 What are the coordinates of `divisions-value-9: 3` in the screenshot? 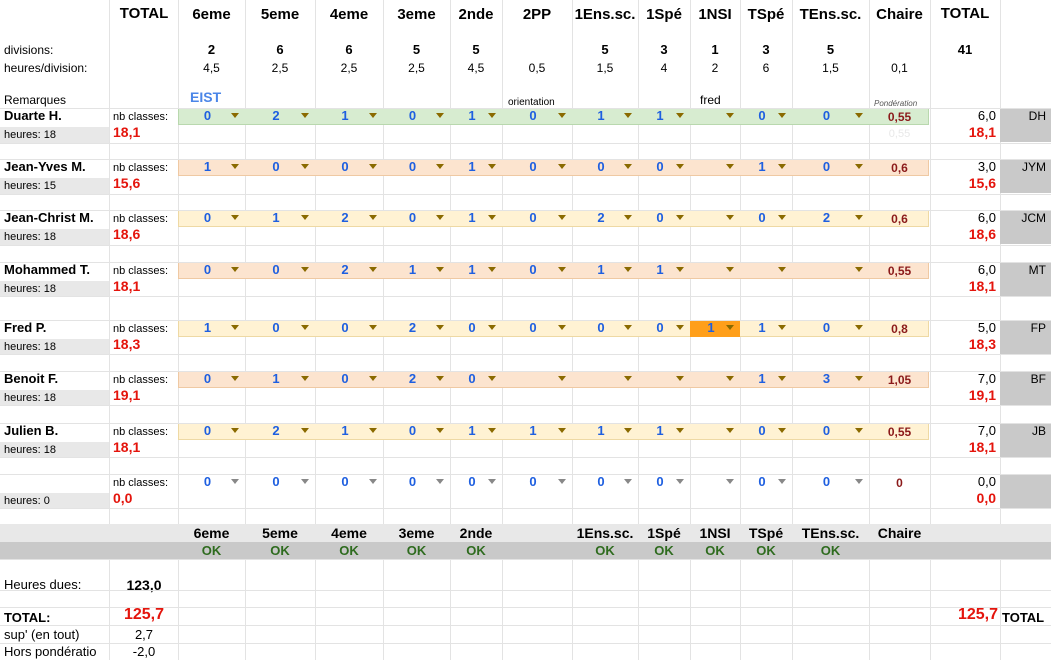 It's located at (766, 50).